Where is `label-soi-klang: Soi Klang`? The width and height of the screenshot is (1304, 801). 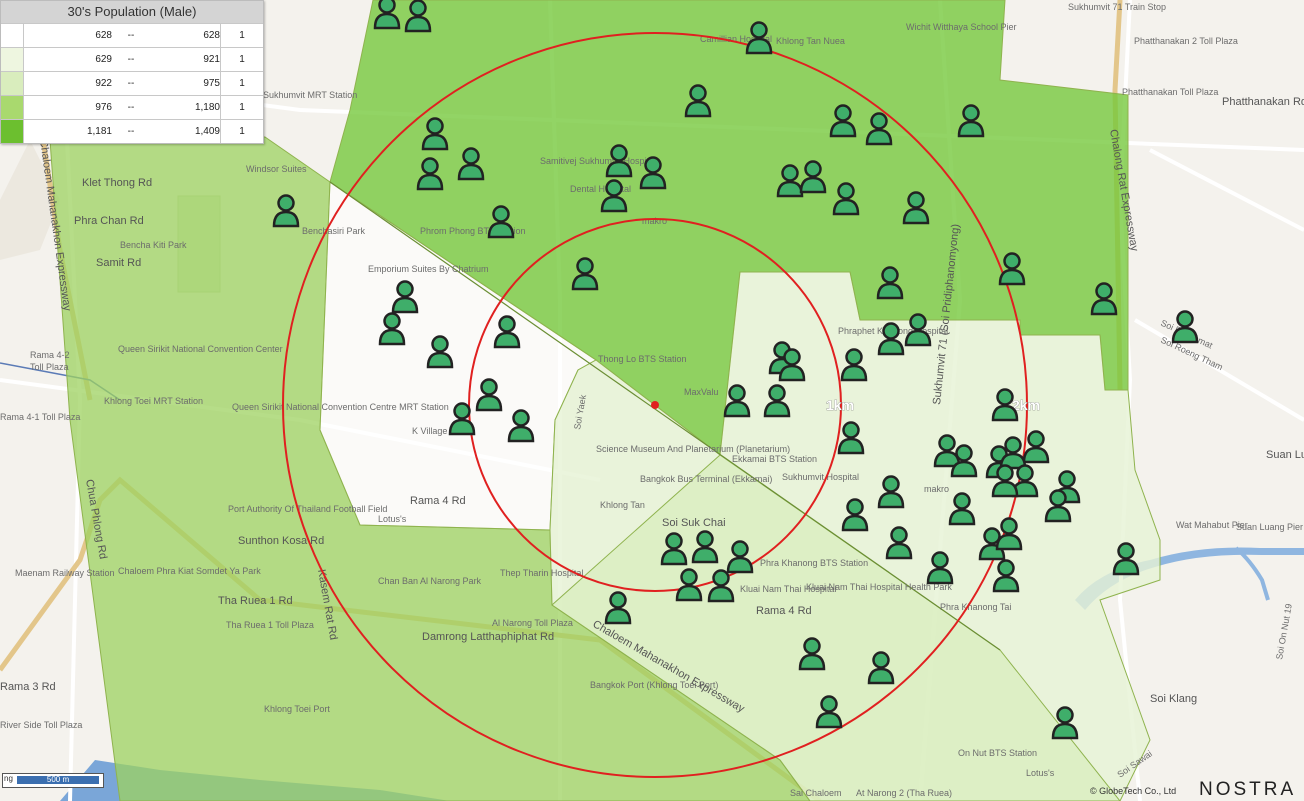 label-soi-klang: Soi Klang is located at coordinates (1173, 699).